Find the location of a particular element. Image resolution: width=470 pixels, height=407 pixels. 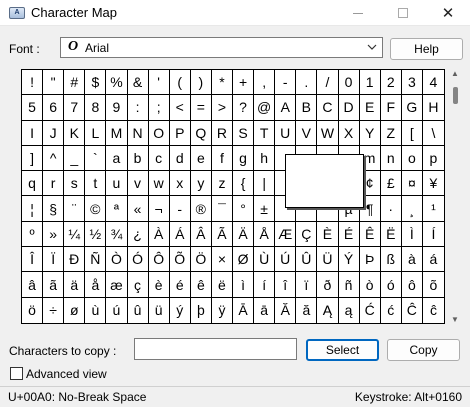

help-button: Help is located at coordinates (426, 49).